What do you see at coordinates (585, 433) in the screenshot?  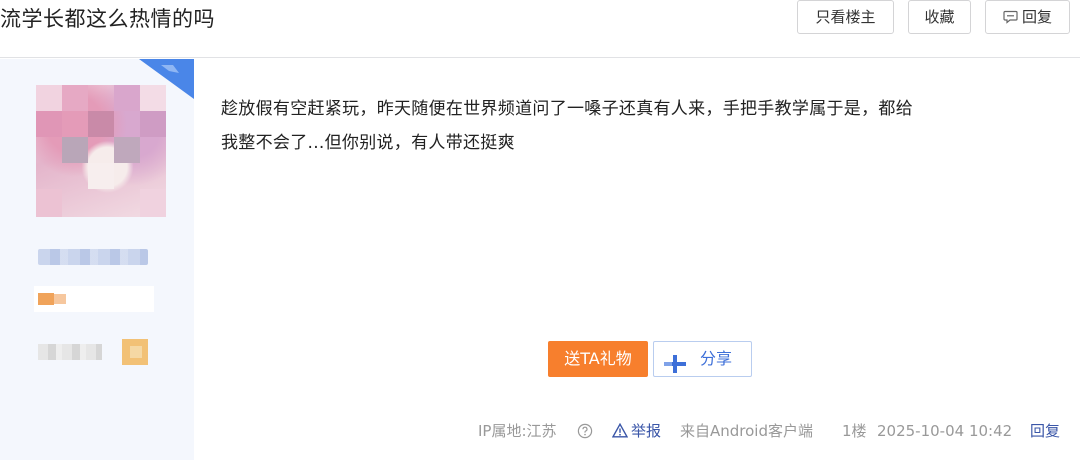 I see `question-circle-icon` at bounding box center [585, 433].